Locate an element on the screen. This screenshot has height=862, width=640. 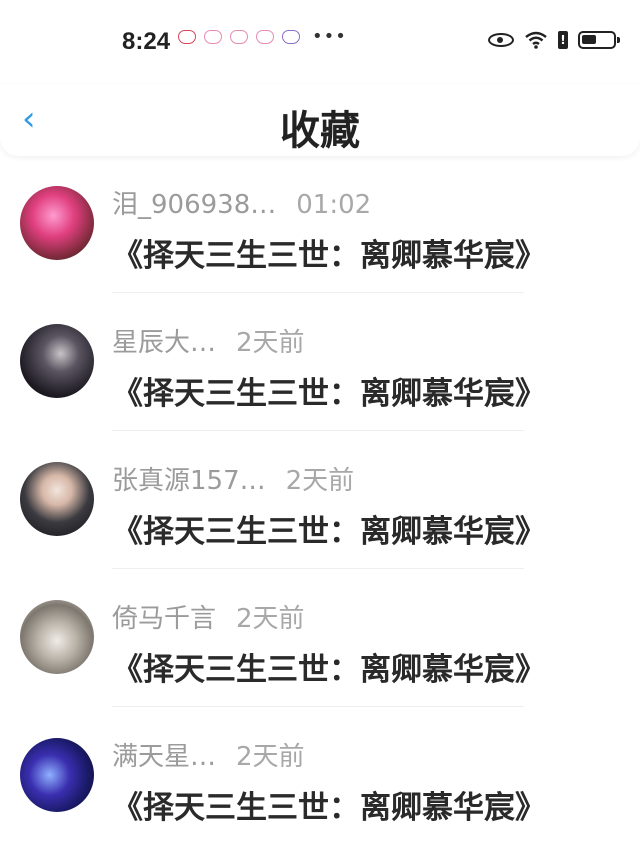
timestamp: 01:02 is located at coordinates (334, 205).